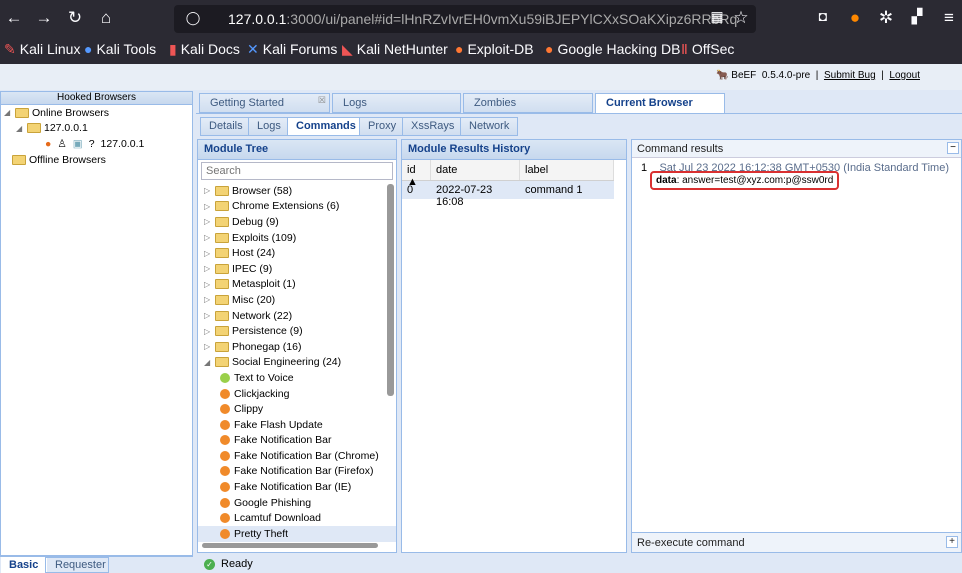 This screenshot has width=962, height=573. I want to click on back-icon: ←, so click(14, 18).